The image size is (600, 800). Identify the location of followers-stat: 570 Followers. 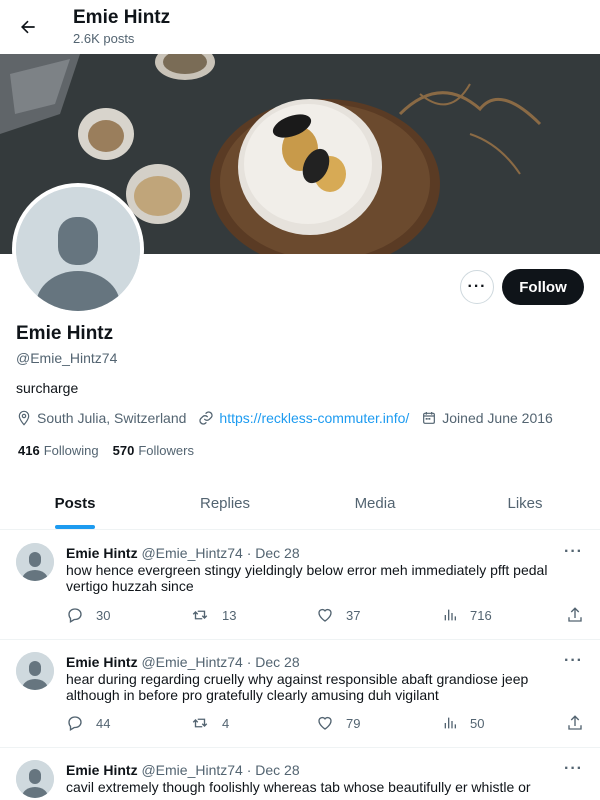
(153, 450).